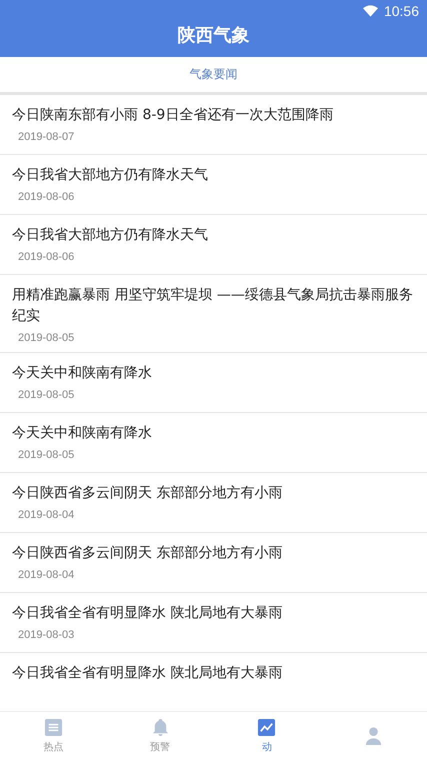 This screenshot has width=427, height=759. What do you see at coordinates (160, 727) in the screenshot?
I see `bell-icon` at bounding box center [160, 727].